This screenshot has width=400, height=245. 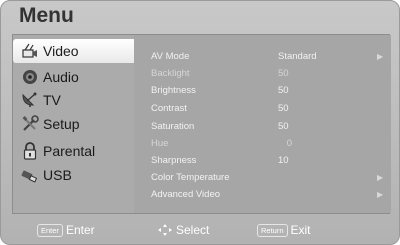 What do you see at coordinates (173, 90) in the screenshot?
I see `setting-label: Brightness` at bounding box center [173, 90].